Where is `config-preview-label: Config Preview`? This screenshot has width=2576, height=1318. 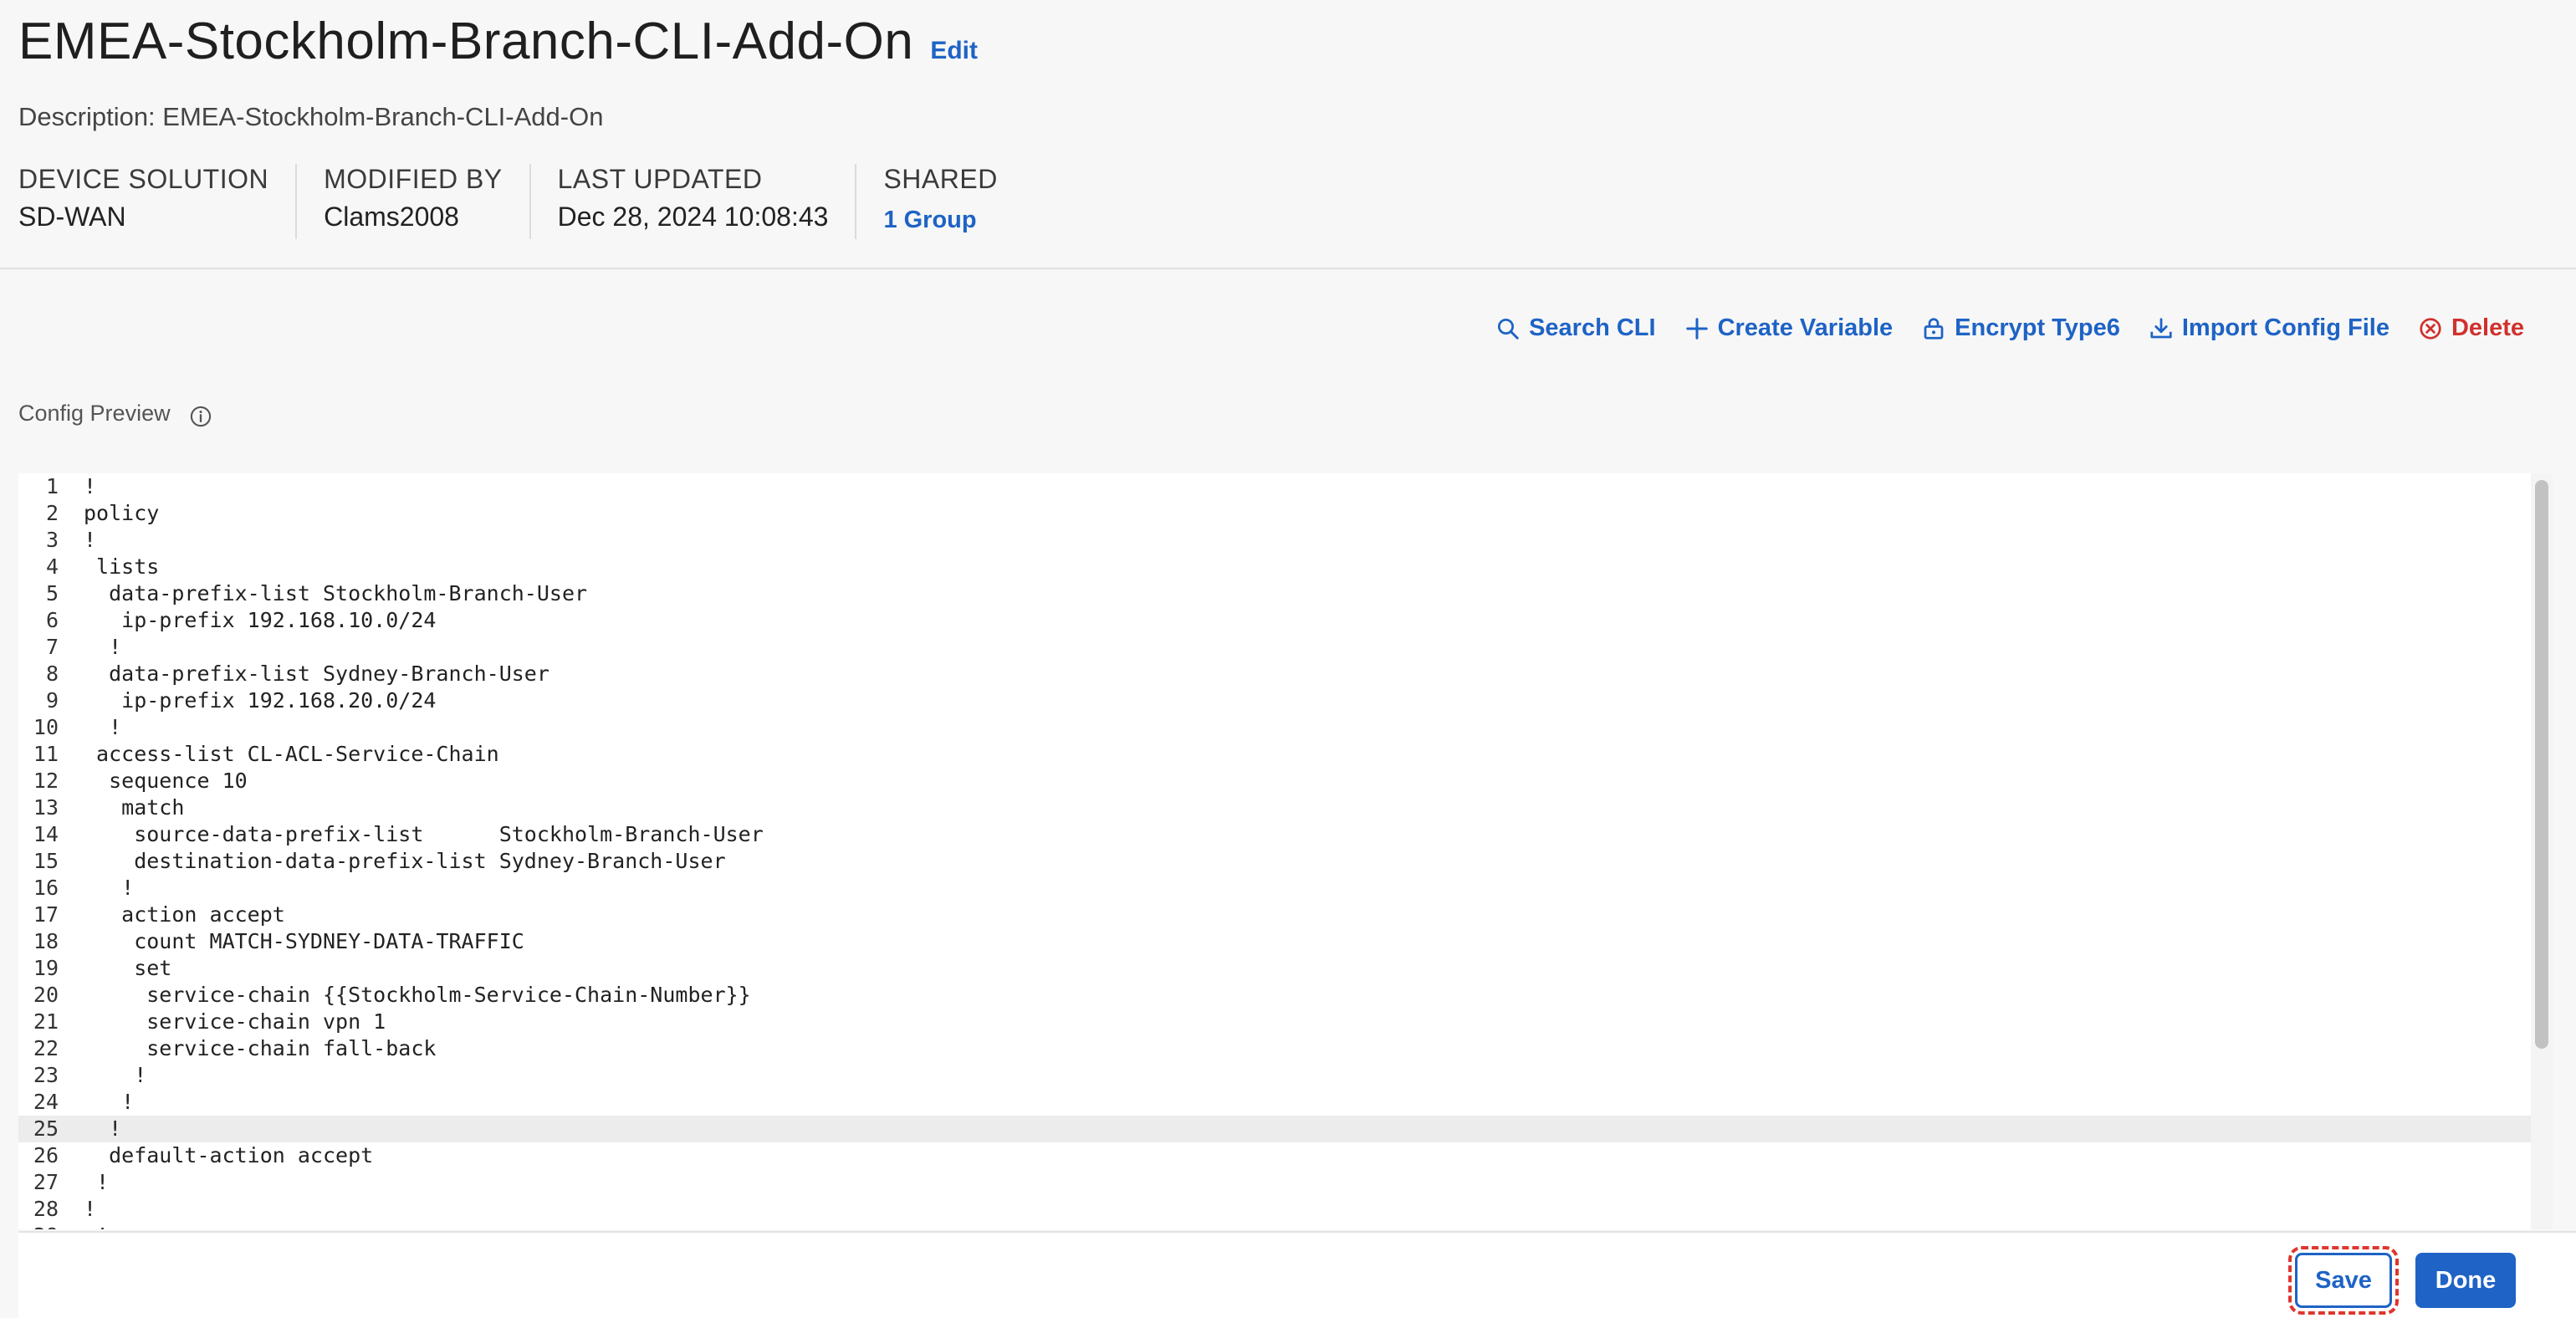 config-preview-label: Config Preview is located at coordinates (94, 413).